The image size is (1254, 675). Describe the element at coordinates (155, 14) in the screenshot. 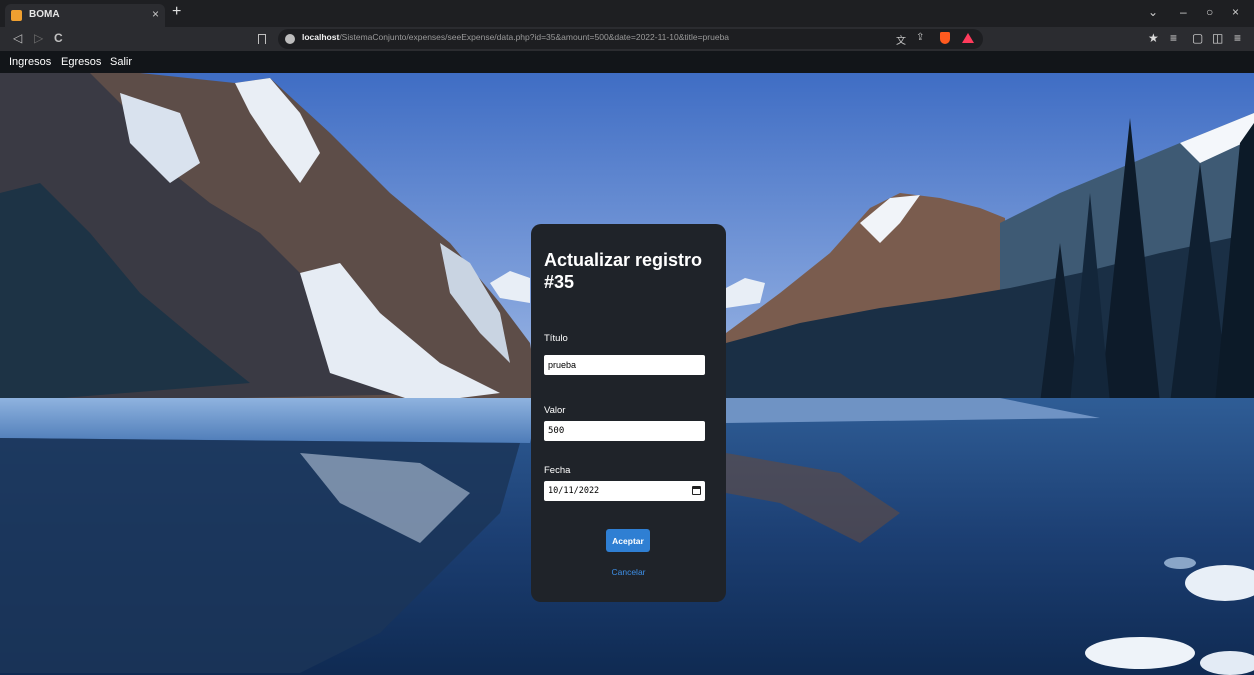

I see `tab-close-button: ×` at that location.